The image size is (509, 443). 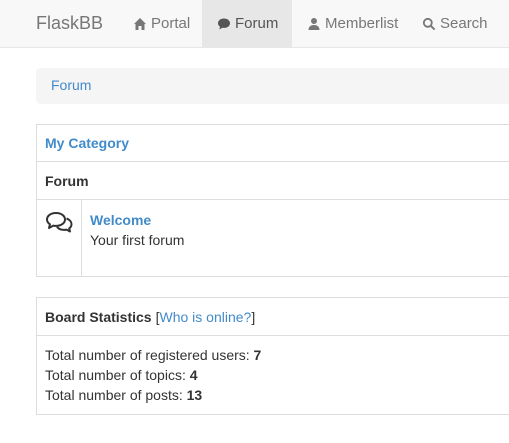 What do you see at coordinates (149, 355) in the screenshot?
I see `stat-label: Total number of registered users:` at bounding box center [149, 355].